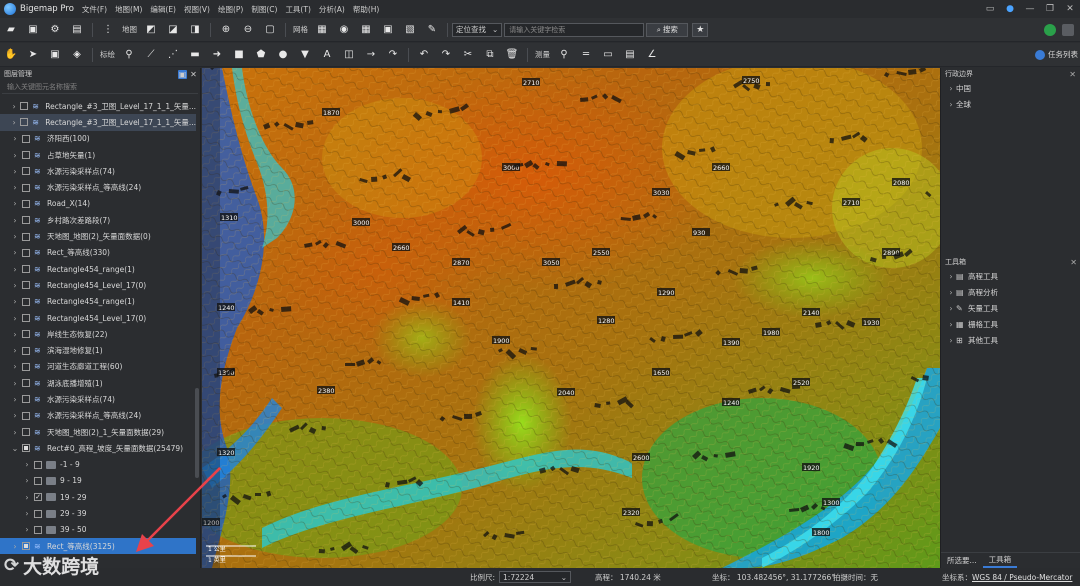 The width and height of the screenshot is (1080, 586). What do you see at coordinates (217, 55) in the screenshot?
I see `arrow-shape-icon: ➜` at bounding box center [217, 55].